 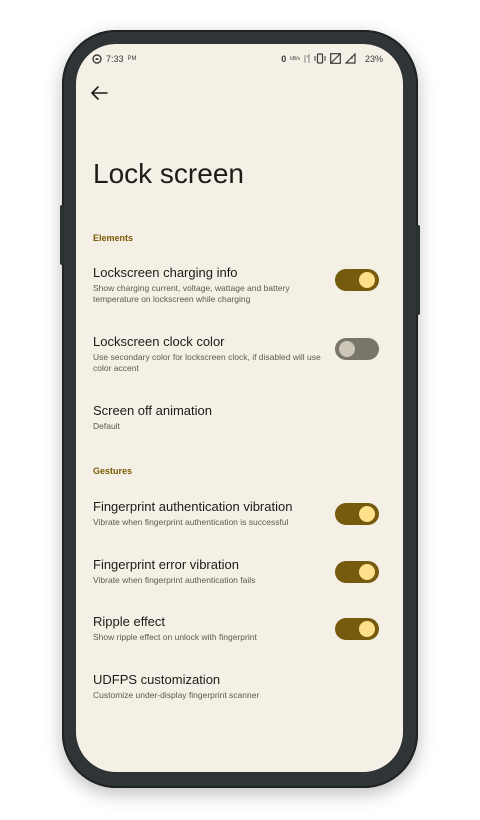 What do you see at coordinates (165, 272) in the screenshot?
I see `setting-title: Lockscreen charging info` at bounding box center [165, 272].